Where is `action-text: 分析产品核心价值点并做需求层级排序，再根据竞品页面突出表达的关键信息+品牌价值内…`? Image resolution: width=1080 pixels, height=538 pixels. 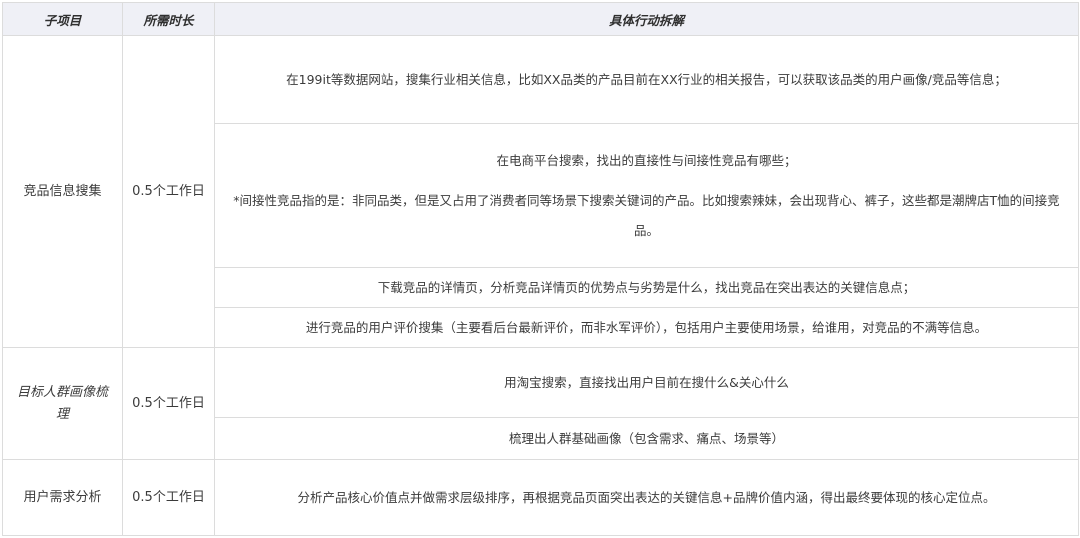 action-text: 分析产品核心价值点并做需求层级排序，再根据竞品页面突出表达的关键信息+品牌价值内… is located at coordinates (646, 497).